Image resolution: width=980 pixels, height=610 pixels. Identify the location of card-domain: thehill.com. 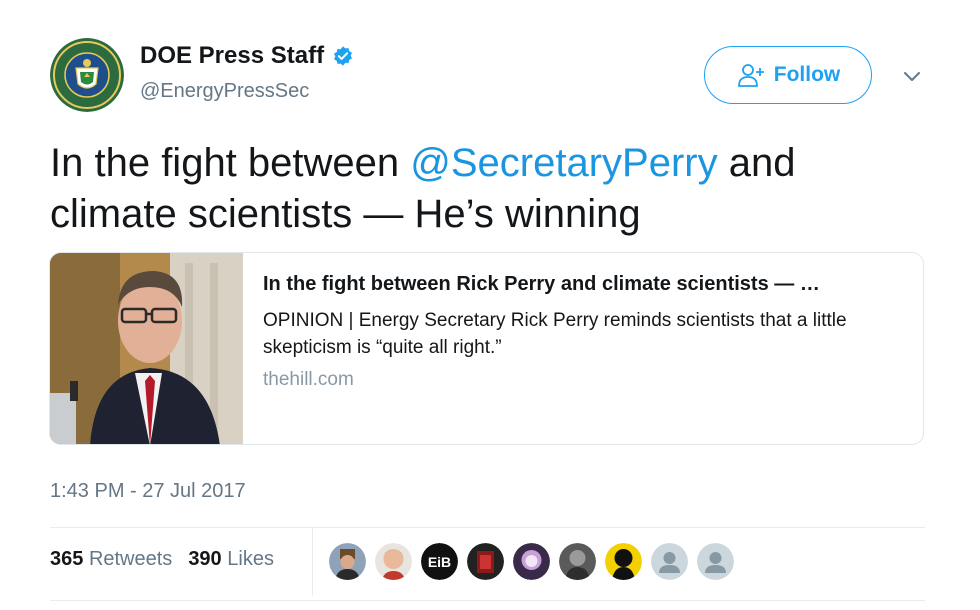
(308, 379).